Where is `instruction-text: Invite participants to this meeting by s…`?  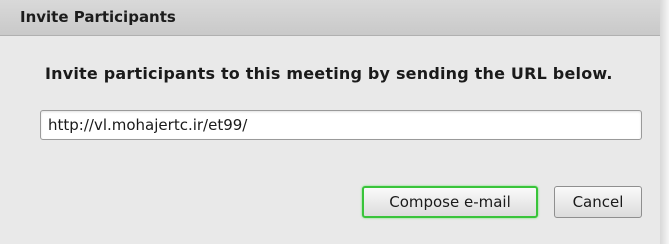
instruction-text: Invite participants to this meeting by s… is located at coordinates (329, 73).